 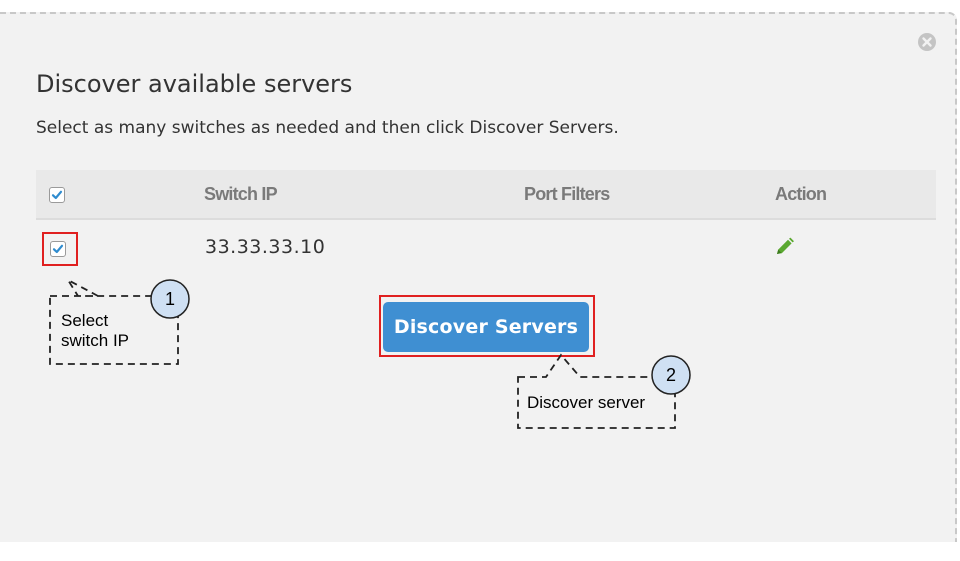 I want to click on callout-2-number: 2, so click(x=670, y=375).